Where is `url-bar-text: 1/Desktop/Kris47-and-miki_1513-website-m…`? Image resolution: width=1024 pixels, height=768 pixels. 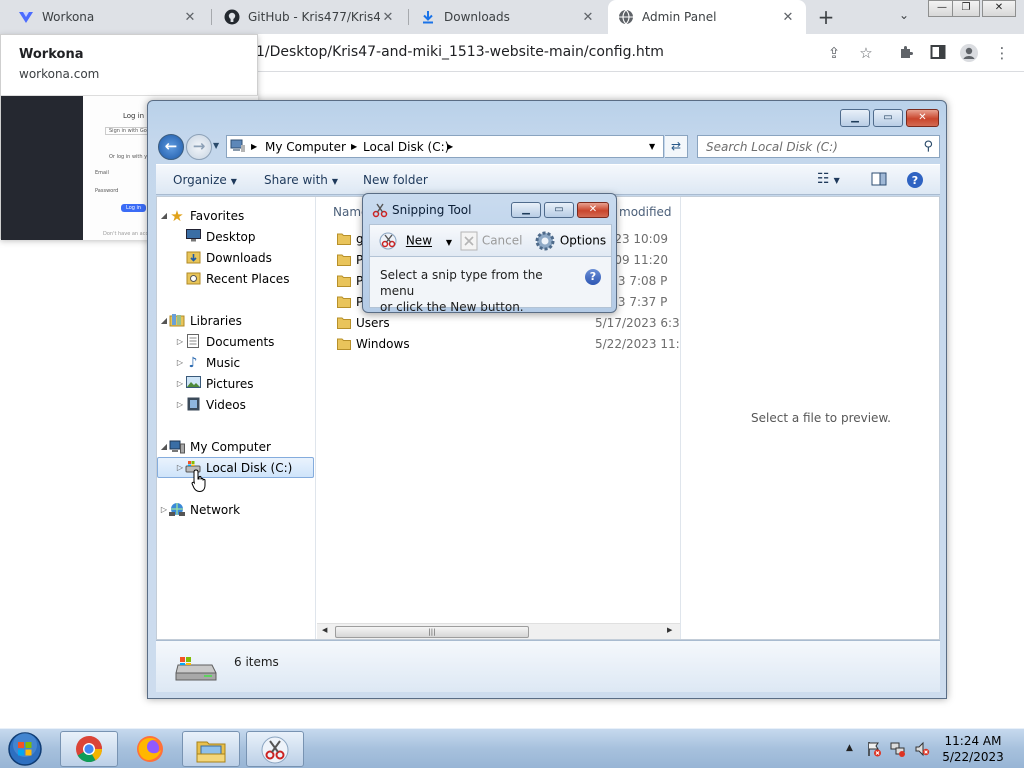
url-bar-text: 1/Desktop/Kris47-and-miki_1513-website-m… is located at coordinates (460, 52).